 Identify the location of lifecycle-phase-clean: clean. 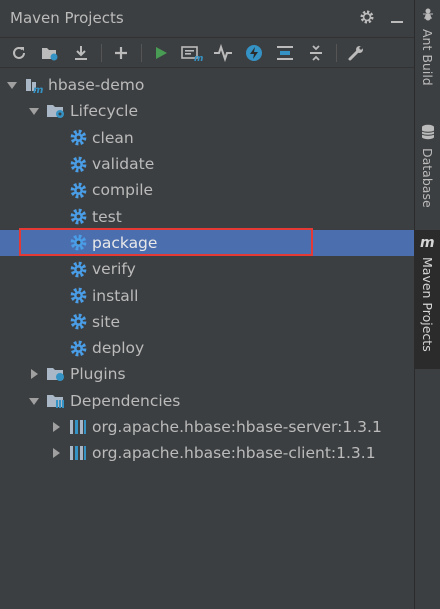
(207, 138).